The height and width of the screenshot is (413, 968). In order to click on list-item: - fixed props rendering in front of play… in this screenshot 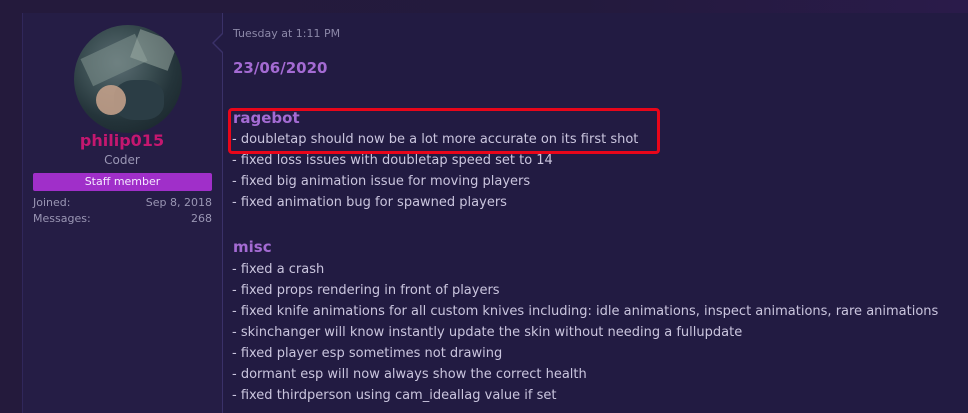, I will do `click(366, 290)`.